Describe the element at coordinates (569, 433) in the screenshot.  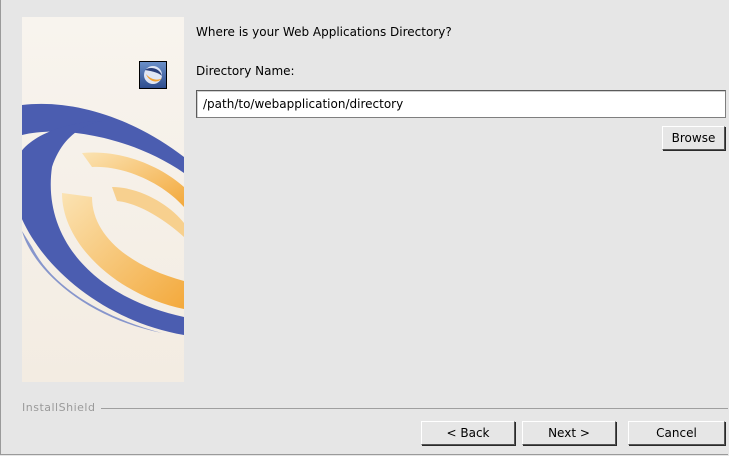
I see `next-button: Next >` at that location.